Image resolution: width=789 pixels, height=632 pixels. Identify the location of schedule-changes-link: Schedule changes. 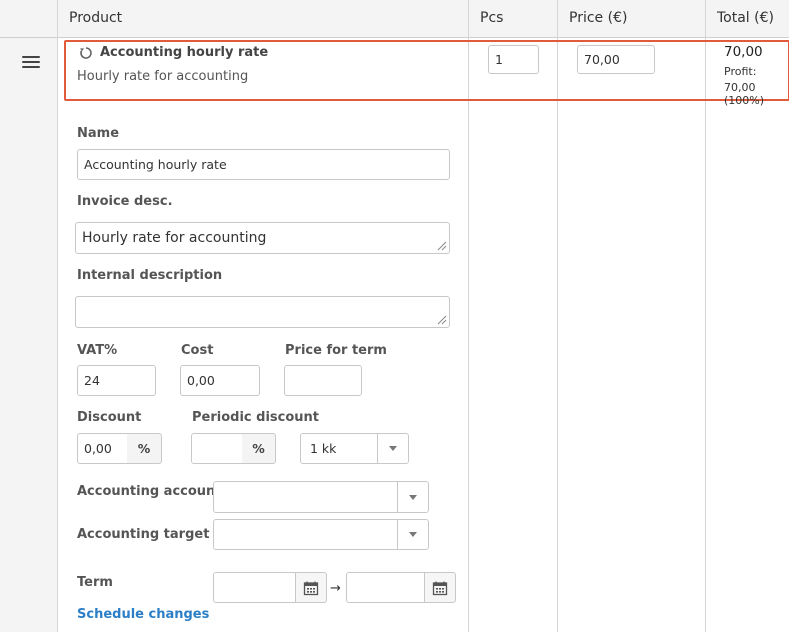
(143, 614).